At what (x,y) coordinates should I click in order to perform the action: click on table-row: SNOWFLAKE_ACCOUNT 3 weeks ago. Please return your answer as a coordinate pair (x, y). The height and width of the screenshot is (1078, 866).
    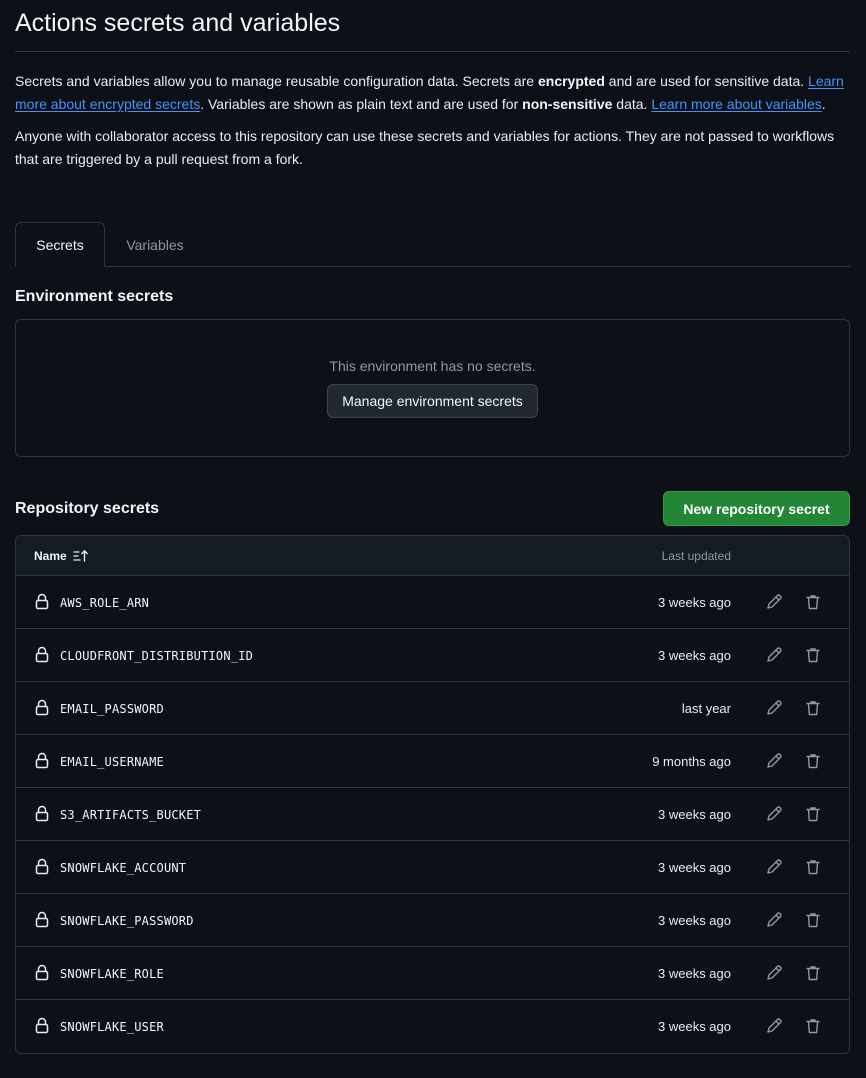
    Looking at the image, I should click on (432, 867).